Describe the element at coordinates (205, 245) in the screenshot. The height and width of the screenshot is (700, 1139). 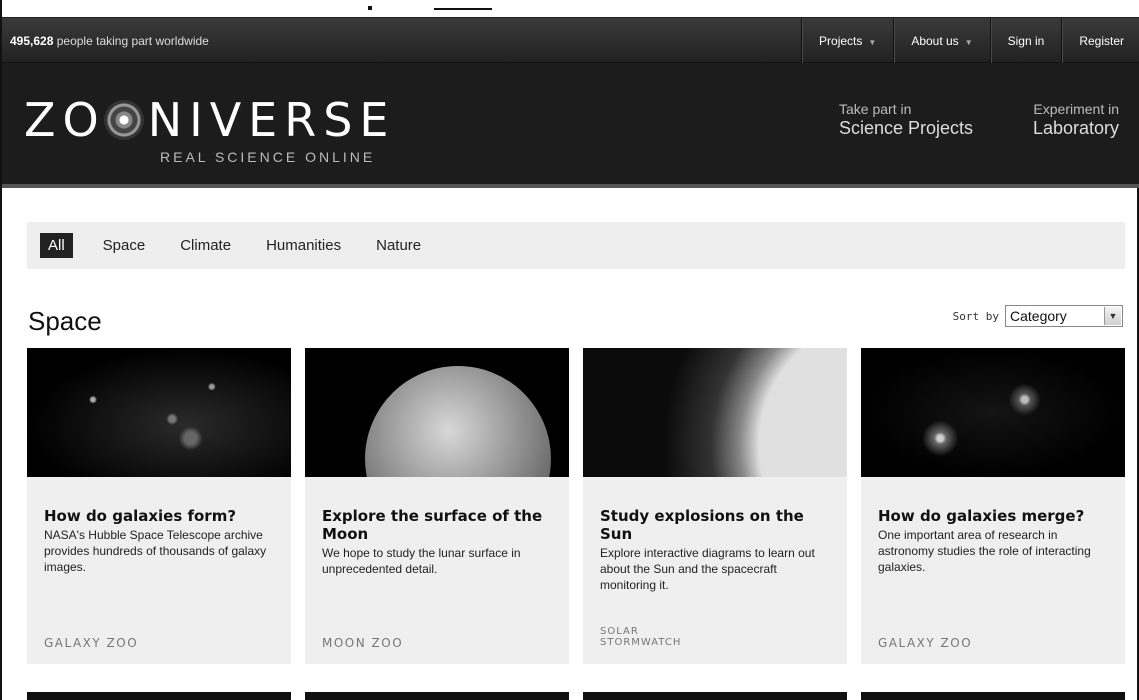
I see `filter-climate: Climate` at that location.